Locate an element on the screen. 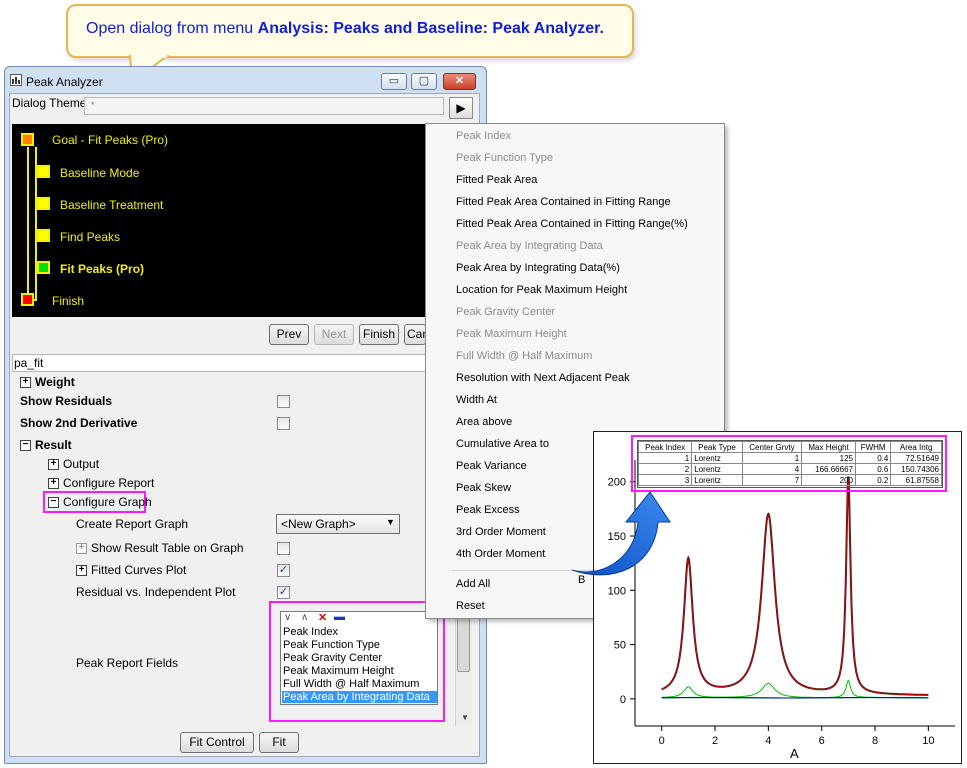 The width and height of the screenshot is (967, 768). field-peak-index: Peak Index is located at coordinates (359, 632).